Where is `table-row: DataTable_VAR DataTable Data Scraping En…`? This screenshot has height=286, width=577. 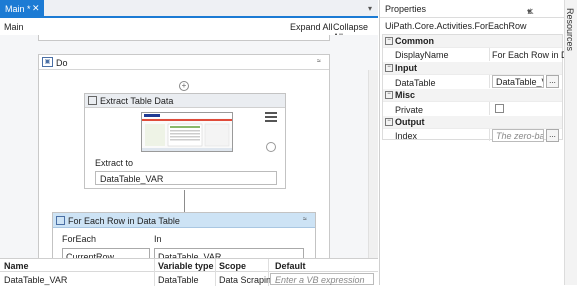
table-row: DataTable_VAR DataTable Data Scraping En… is located at coordinates (189, 279).